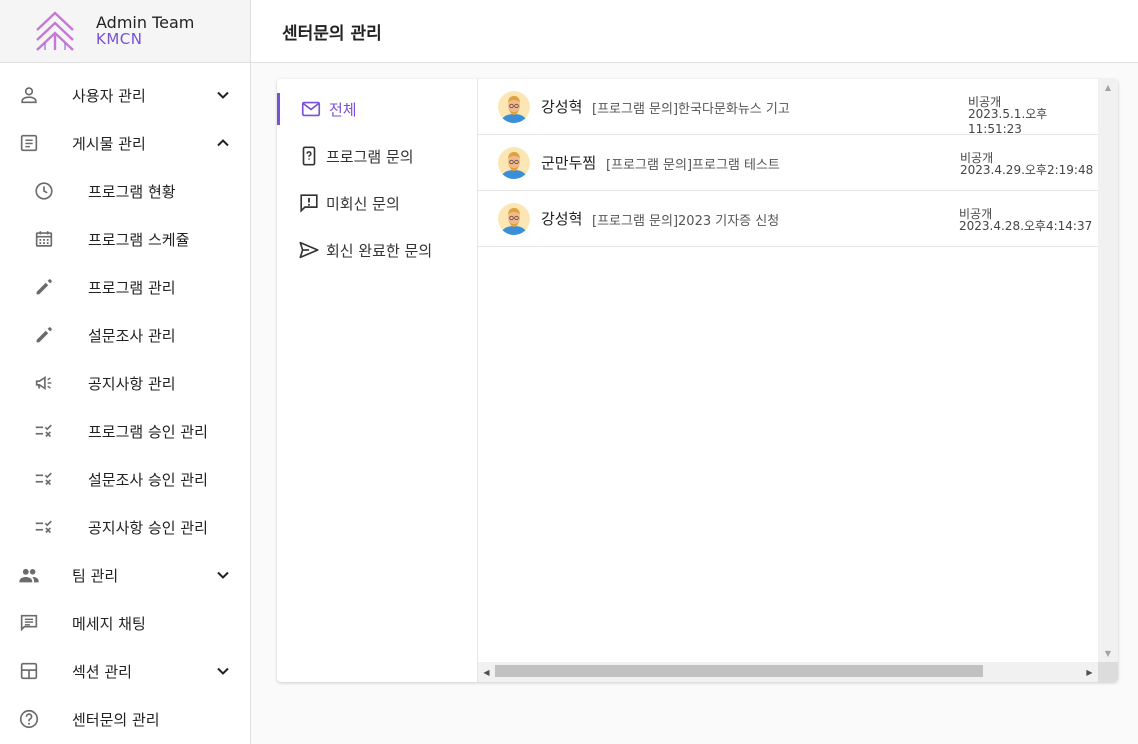 The image size is (1138, 744). I want to click on sidebar-item-program-approval: 프로그램 승인 관리, so click(125, 431).